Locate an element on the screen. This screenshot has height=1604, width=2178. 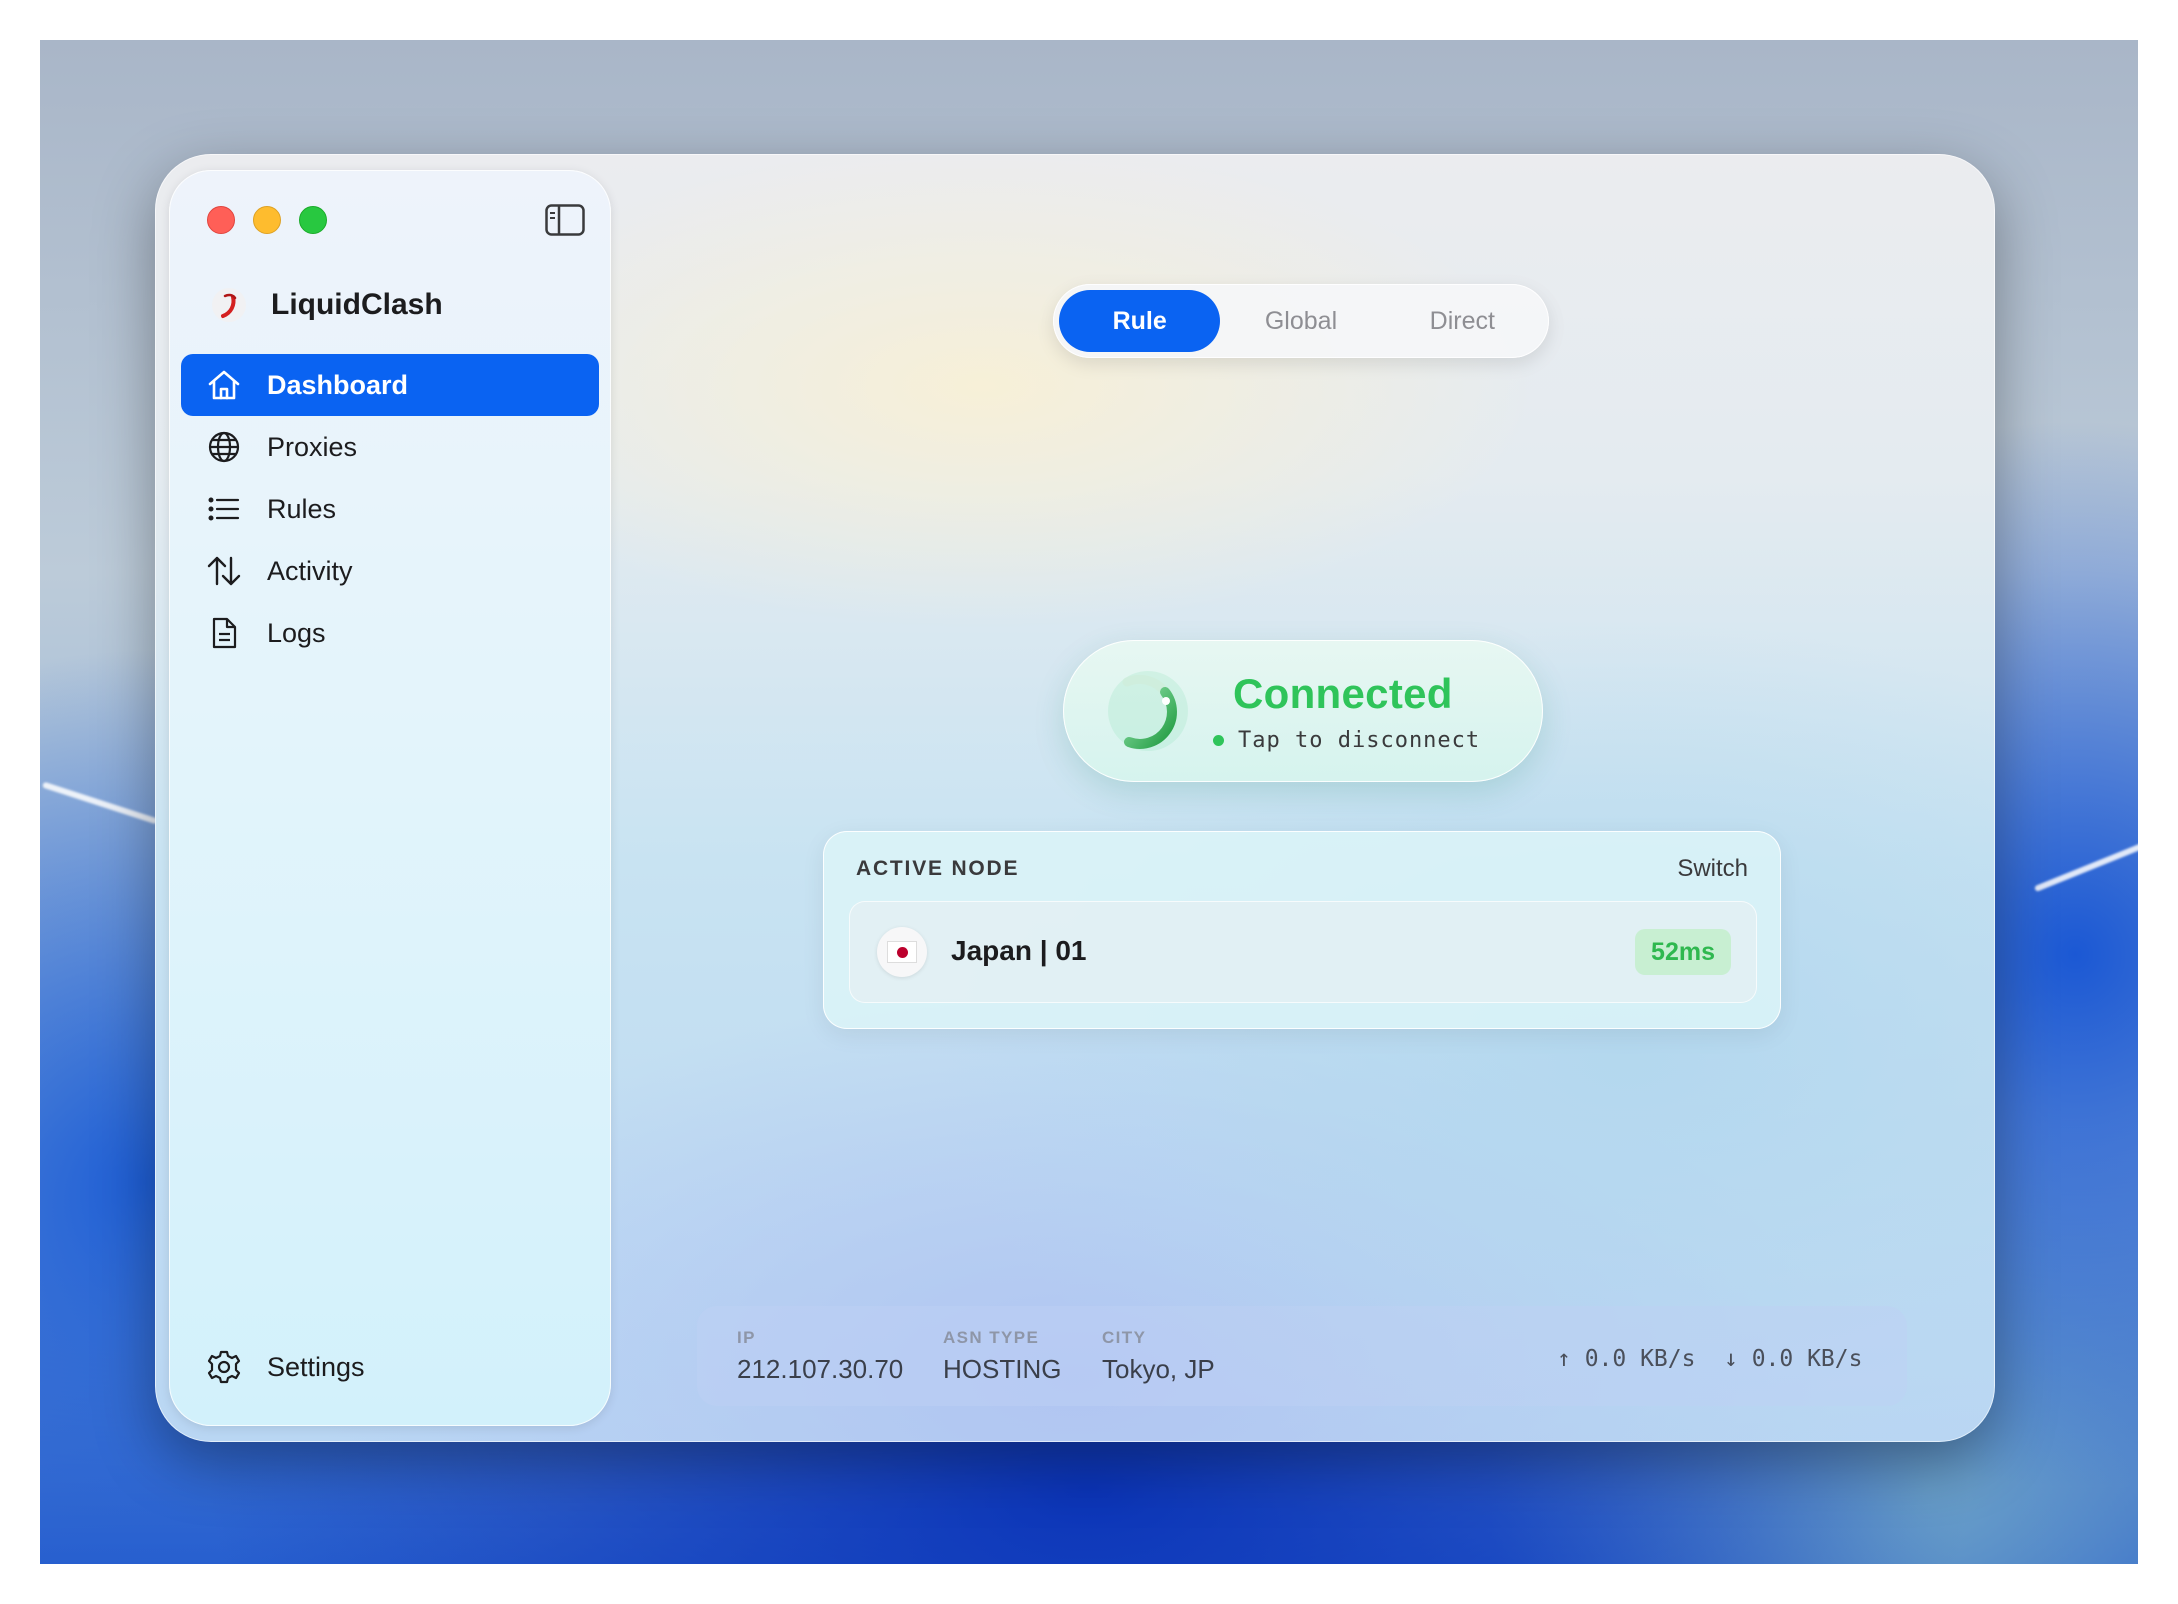
sidebar-item-rules: Rules is located at coordinates (390, 509).